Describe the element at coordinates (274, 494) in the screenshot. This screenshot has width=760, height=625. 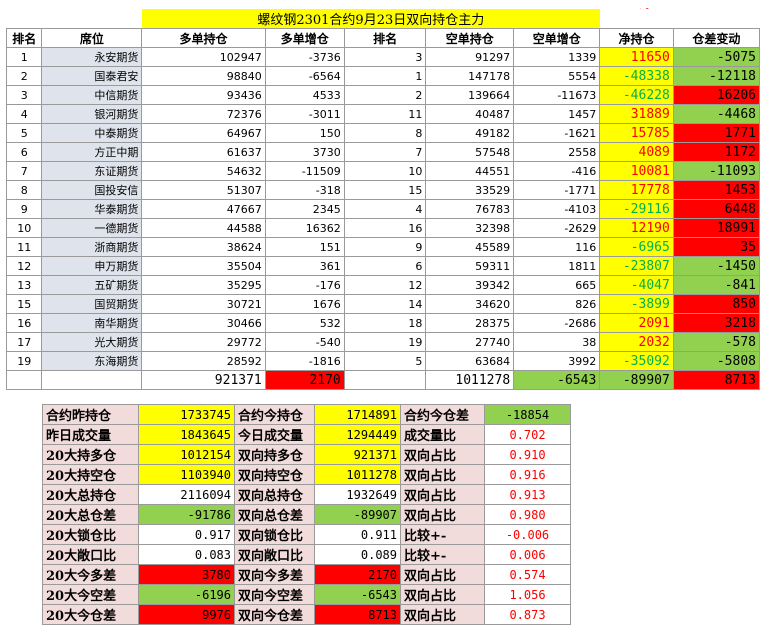
I see `summary-label: 双向总持仓` at that location.